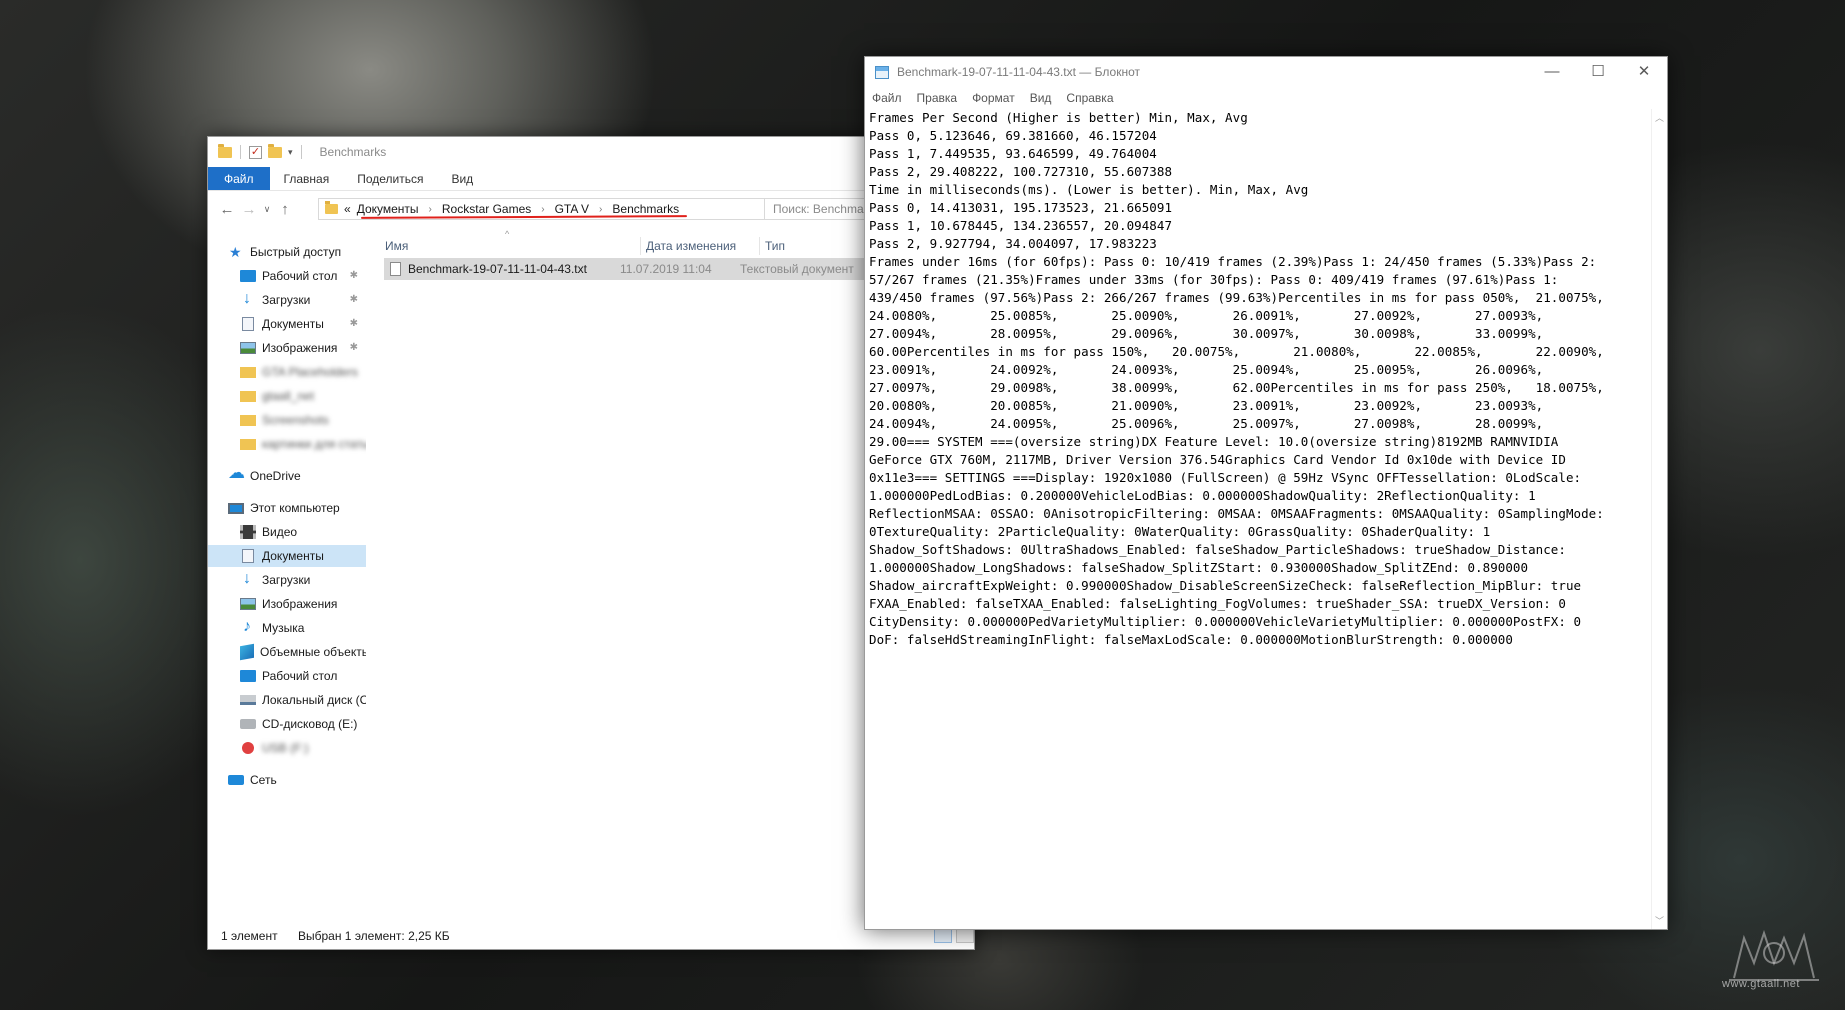  I want to click on text-file-icon, so click(395, 269).